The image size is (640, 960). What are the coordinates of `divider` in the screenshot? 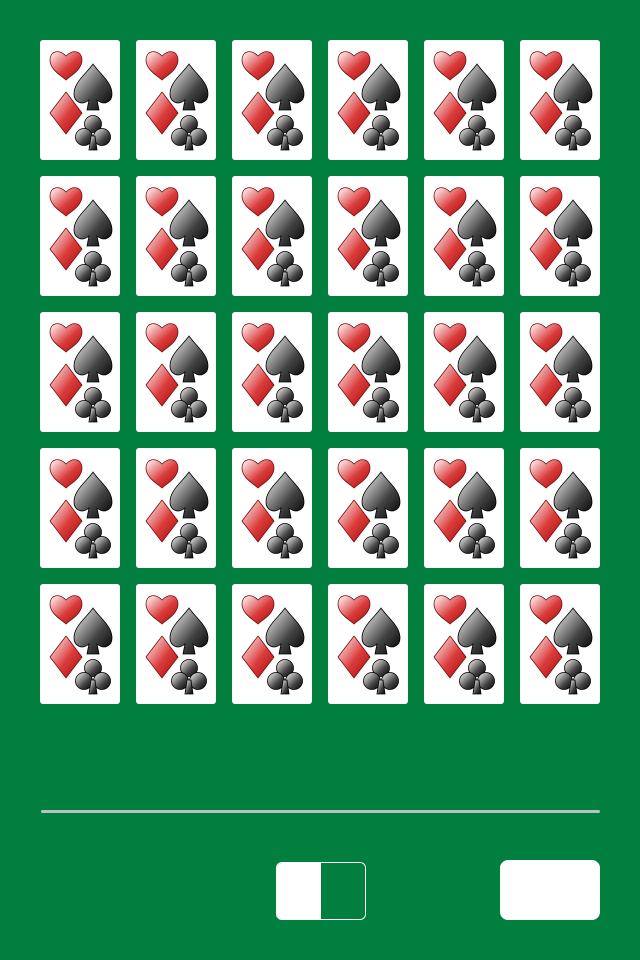 It's located at (320, 811).